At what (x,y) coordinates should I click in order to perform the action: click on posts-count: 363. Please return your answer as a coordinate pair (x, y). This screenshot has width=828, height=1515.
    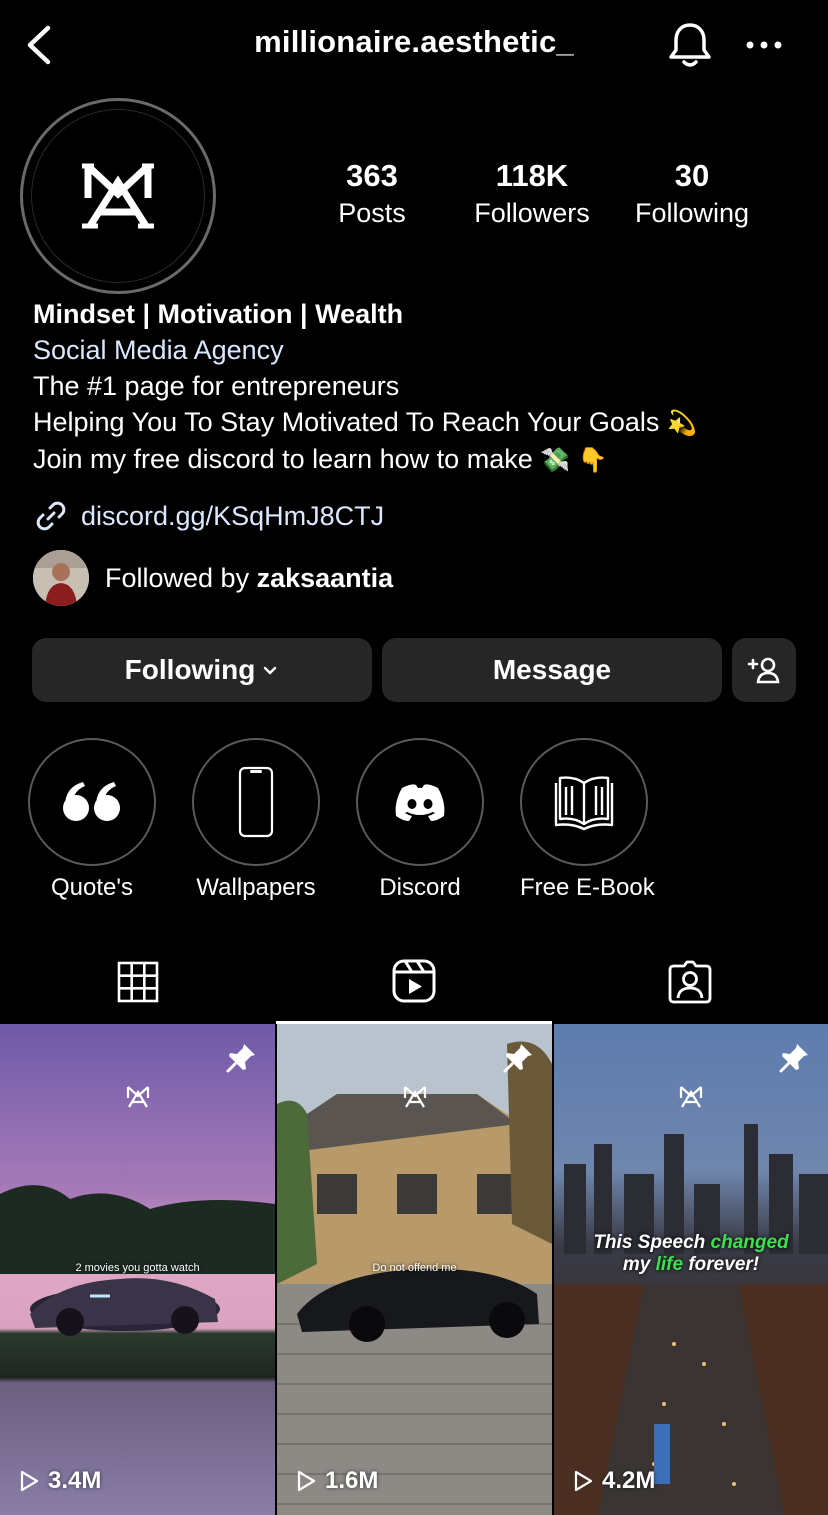
    Looking at the image, I should click on (372, 175).